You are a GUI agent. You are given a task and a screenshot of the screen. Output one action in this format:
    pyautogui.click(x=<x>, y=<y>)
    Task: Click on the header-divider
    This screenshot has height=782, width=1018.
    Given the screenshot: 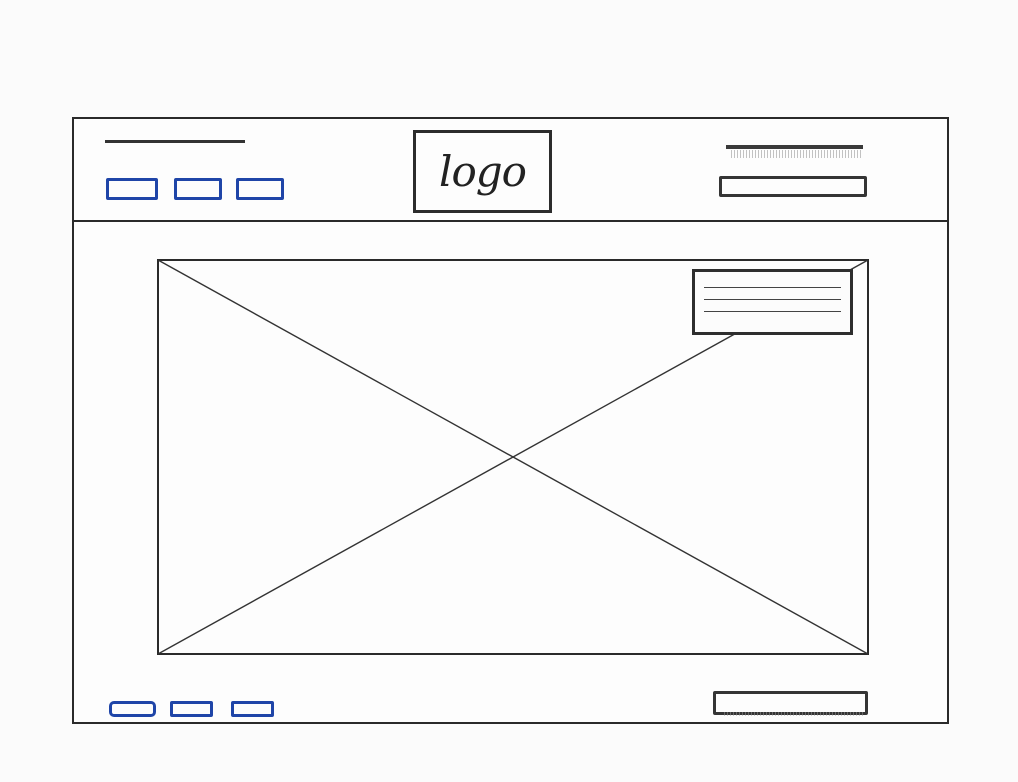 What is the action you would take?
    pyautogui.click(x=510, y=221)
    